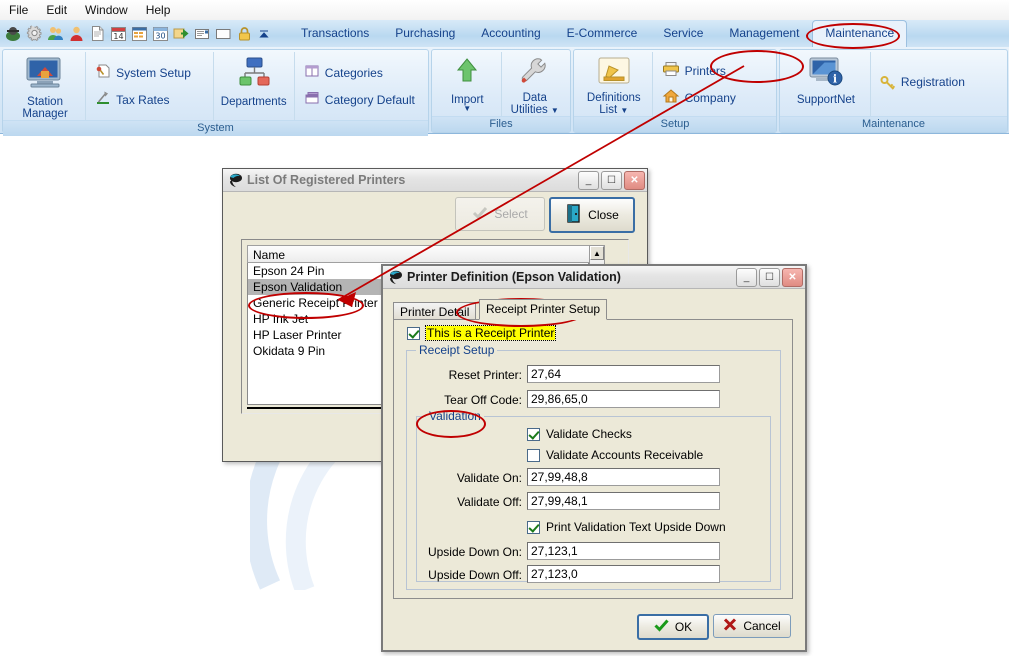 The image size is (1009, 656). Describe the element at coordinates (55, 33) in the screenshot. I see `users-group-icon` at that location.